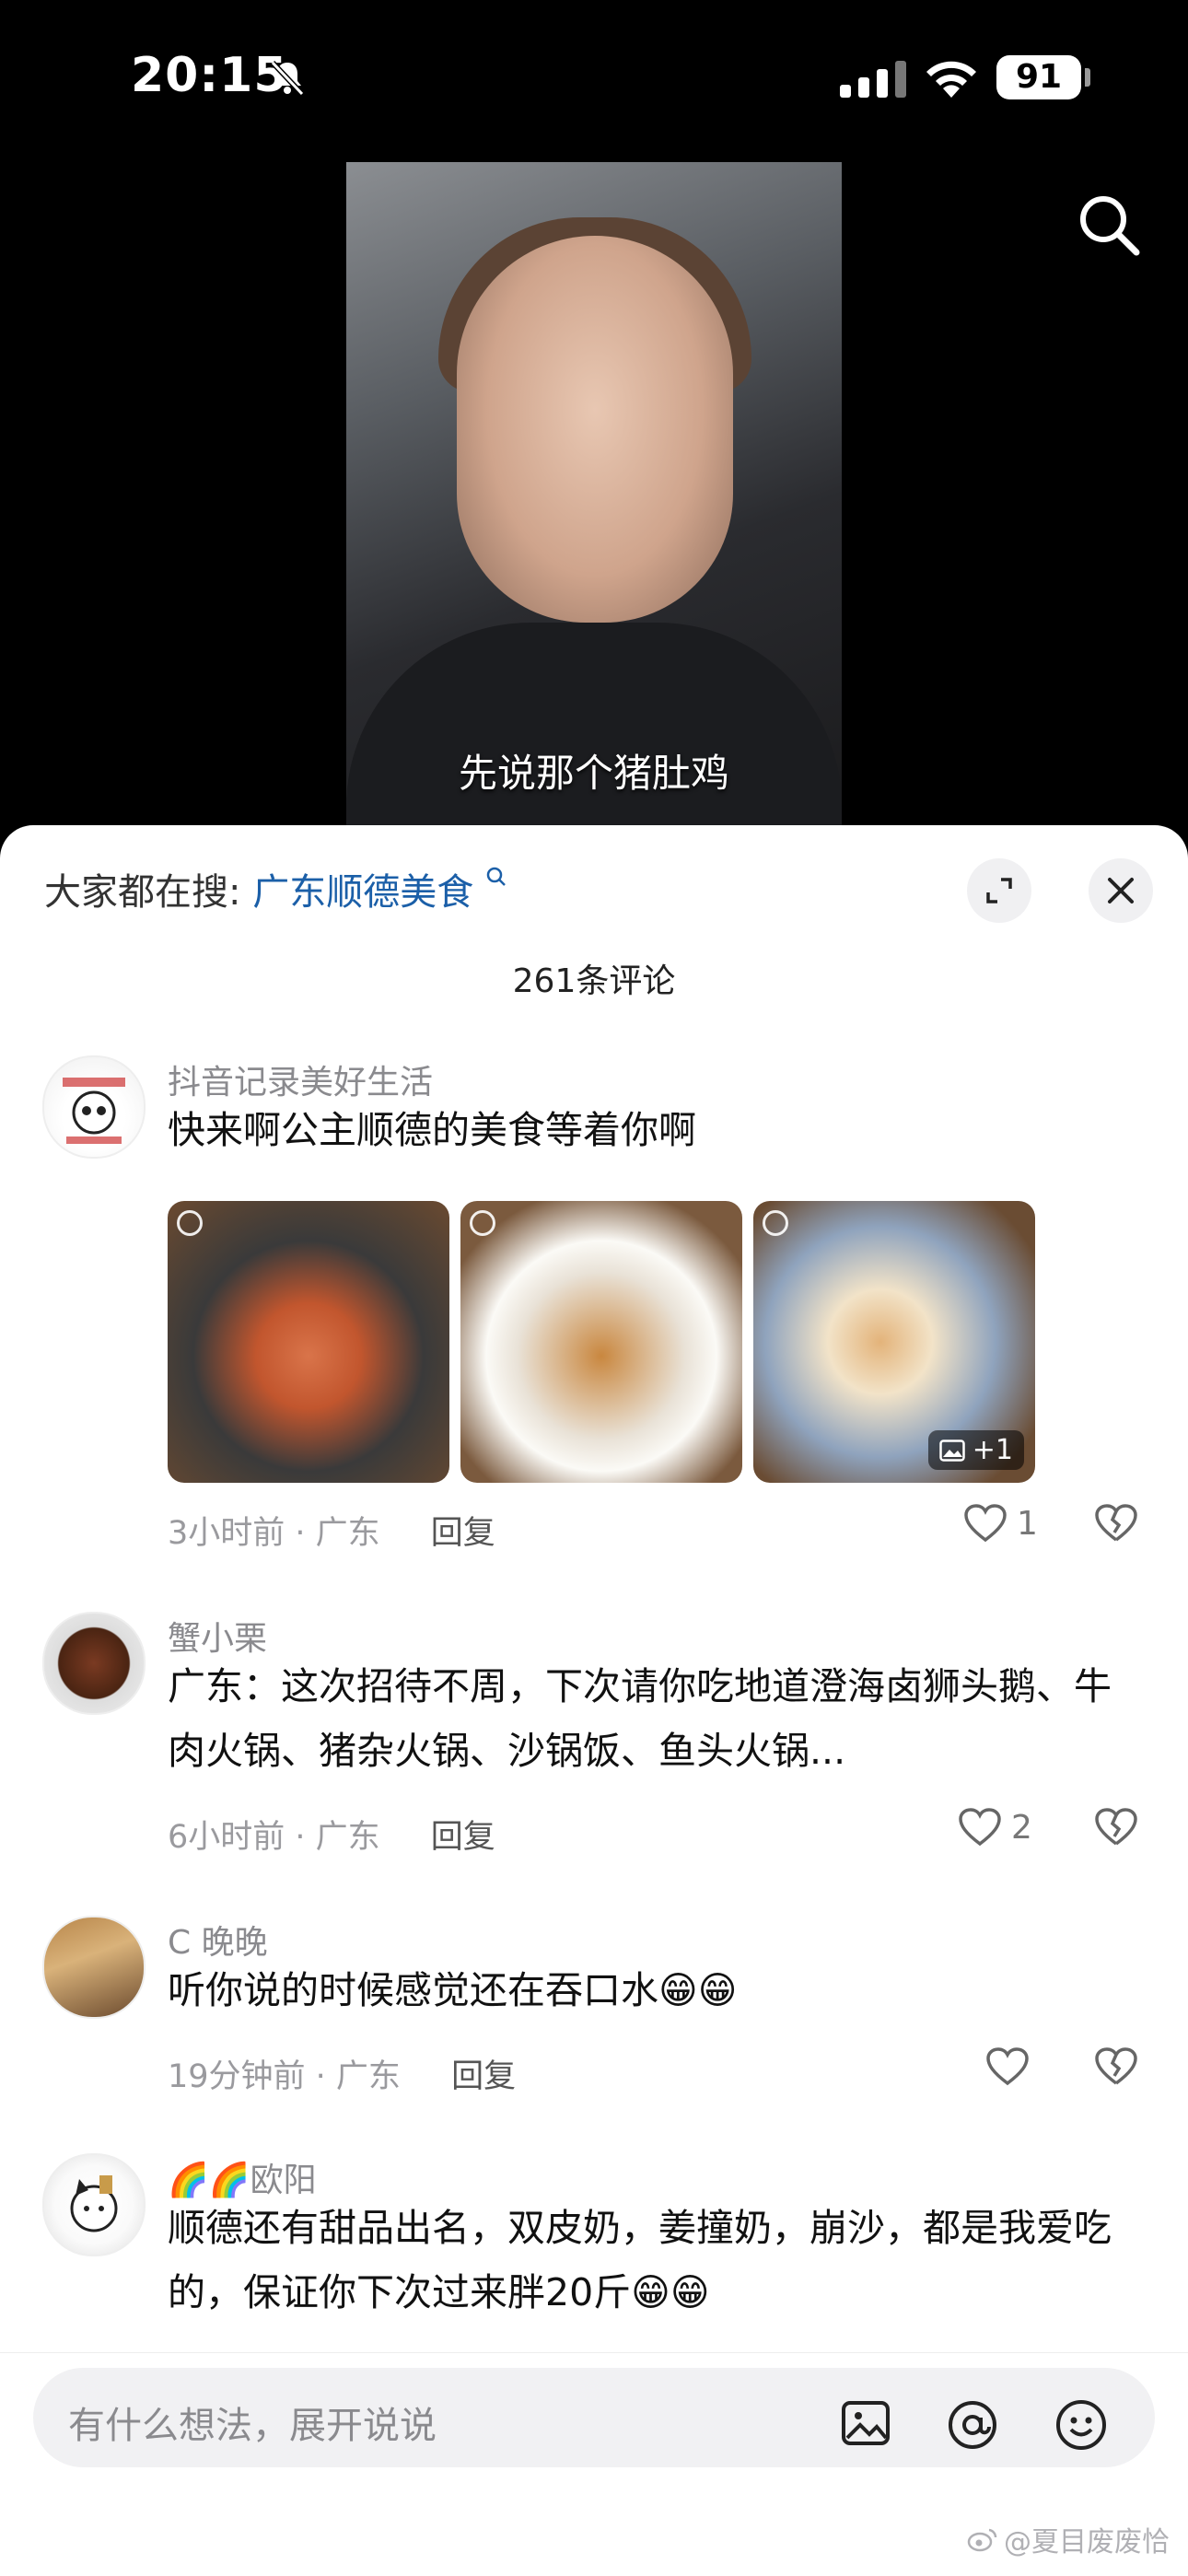 The width and height of the screenshot is (1188, 2576). Describe the element at coordinates (594, 981) in the screenshot. I see `comment-count: 261条评论` at that location.